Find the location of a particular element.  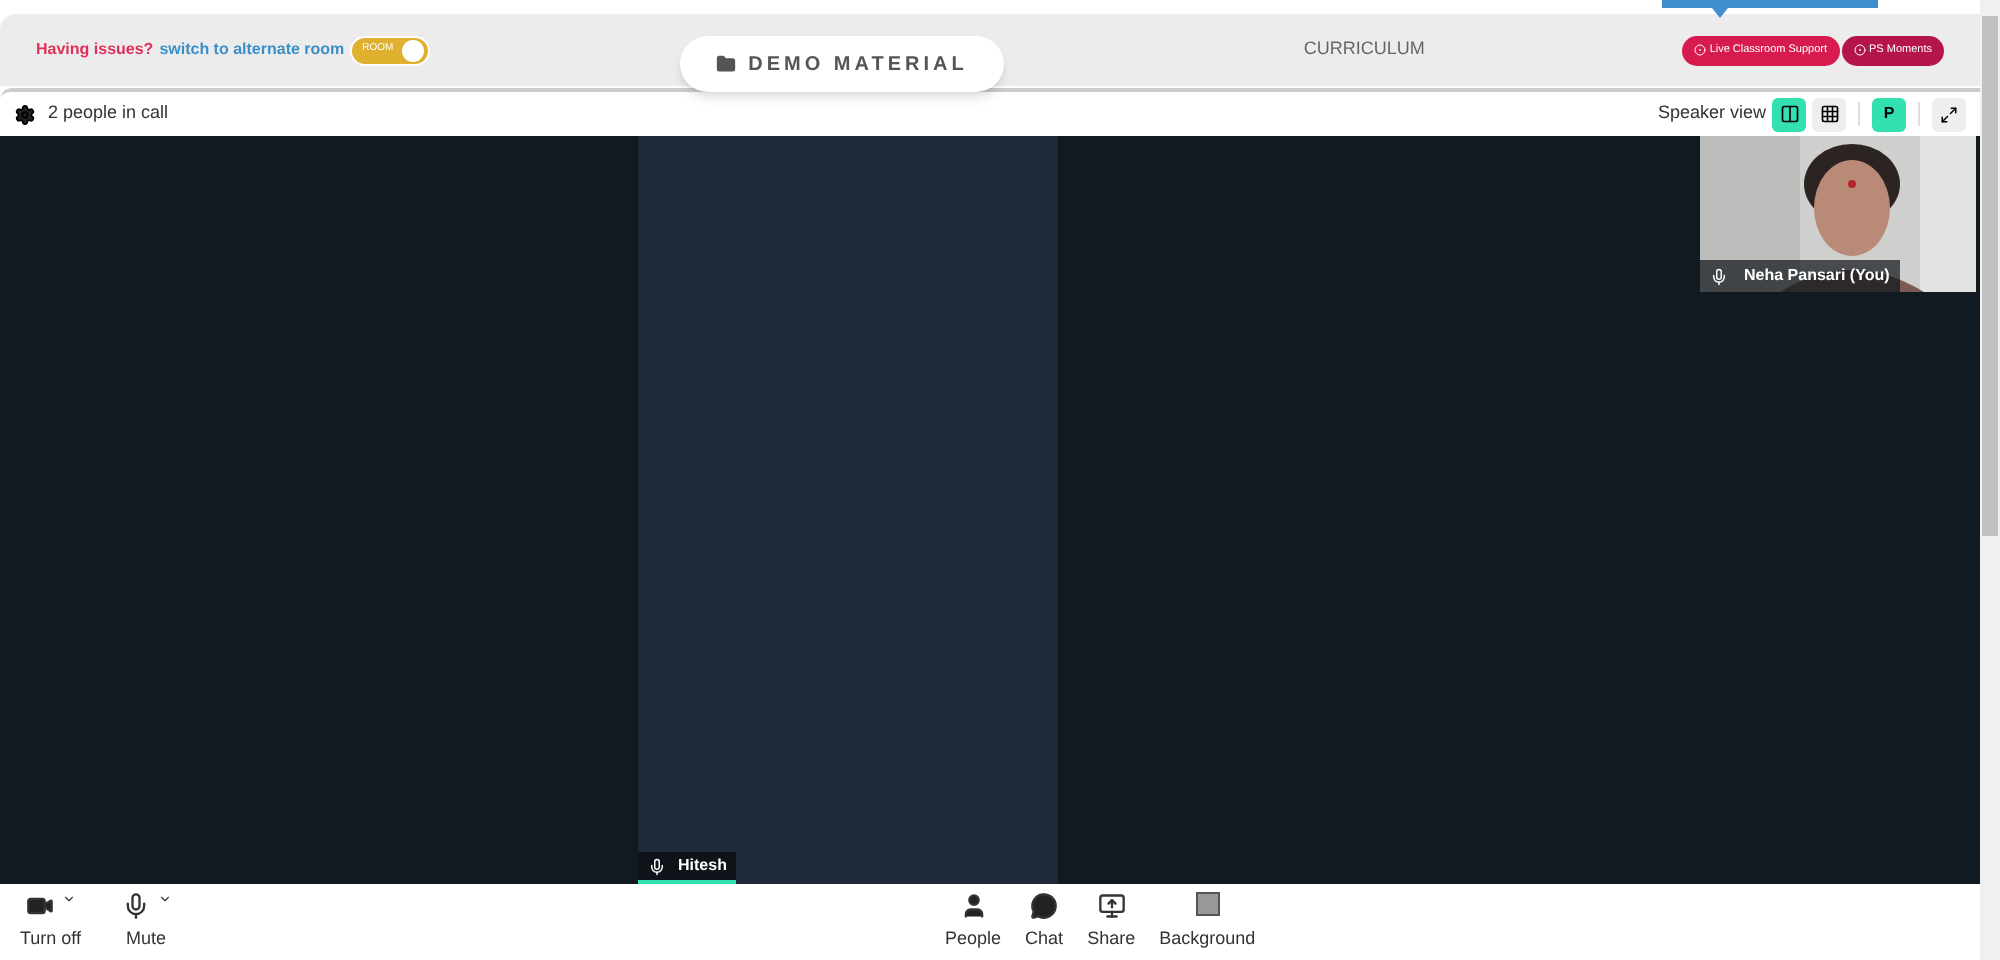

chat-bubble-icon is located at coordinates (1044, 905).